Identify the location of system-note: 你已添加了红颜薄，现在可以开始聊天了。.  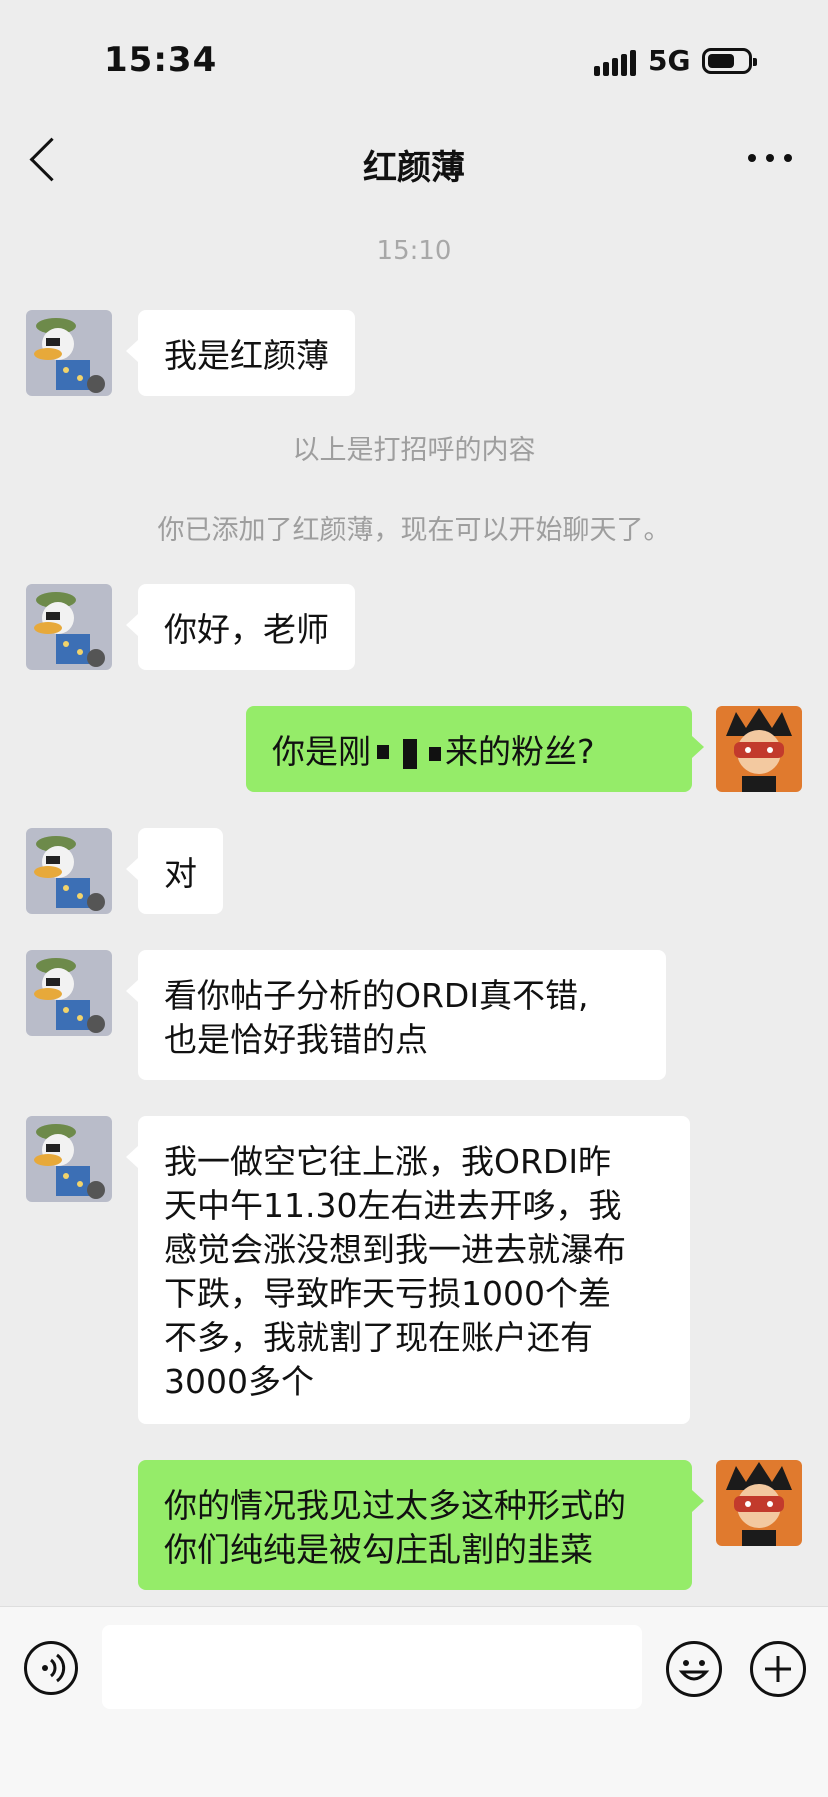
(414, 530).